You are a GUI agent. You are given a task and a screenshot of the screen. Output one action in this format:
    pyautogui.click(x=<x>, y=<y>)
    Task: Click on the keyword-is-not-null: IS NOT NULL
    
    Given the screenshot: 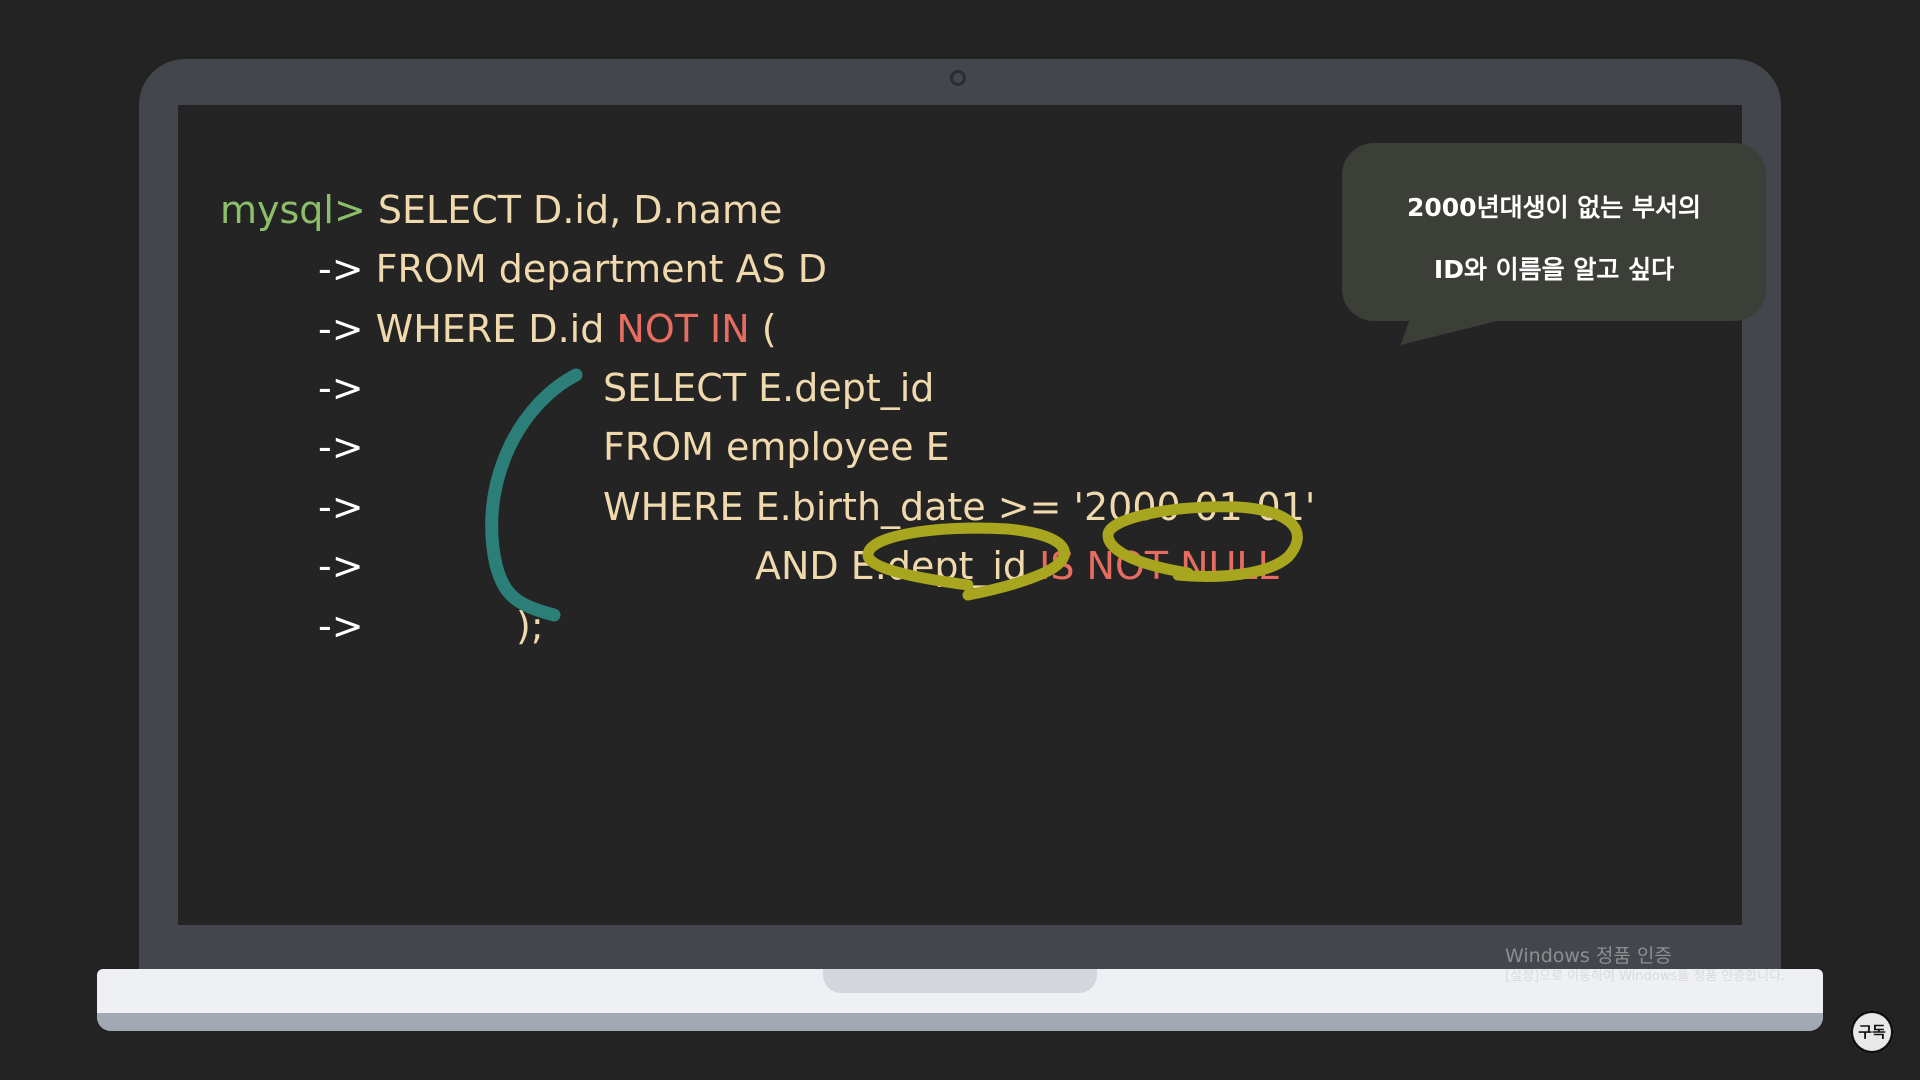 What is the action you would take?
    pyautogui.click(x=1159, y=566)
    